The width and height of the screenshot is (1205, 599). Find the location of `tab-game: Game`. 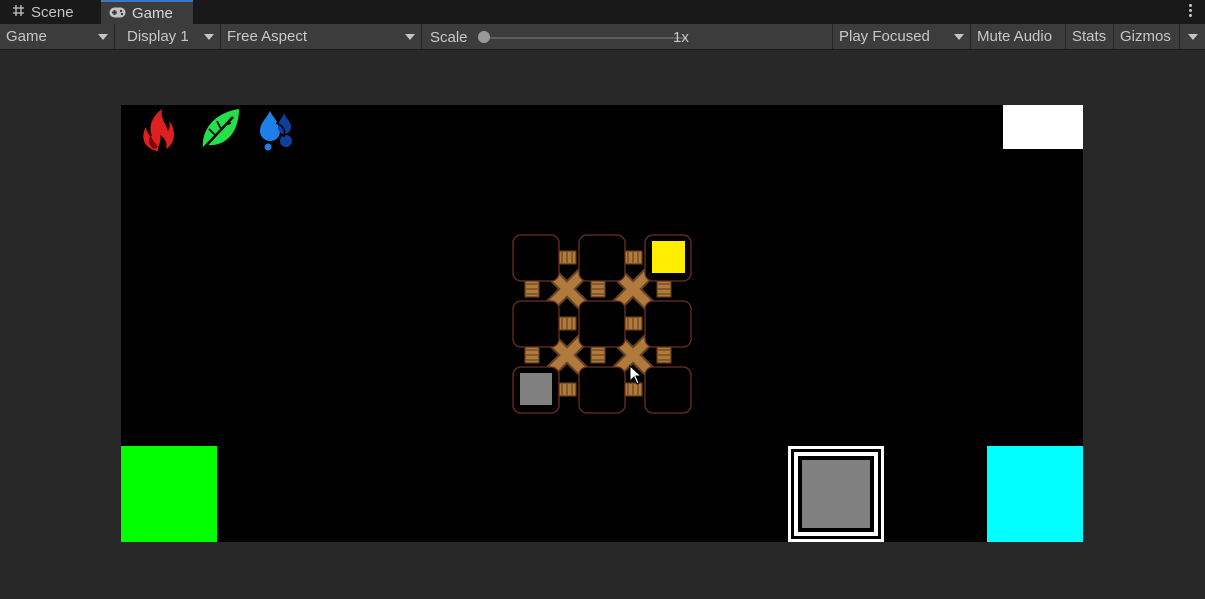

tab-game: Game is located at coordinates (147, 12).